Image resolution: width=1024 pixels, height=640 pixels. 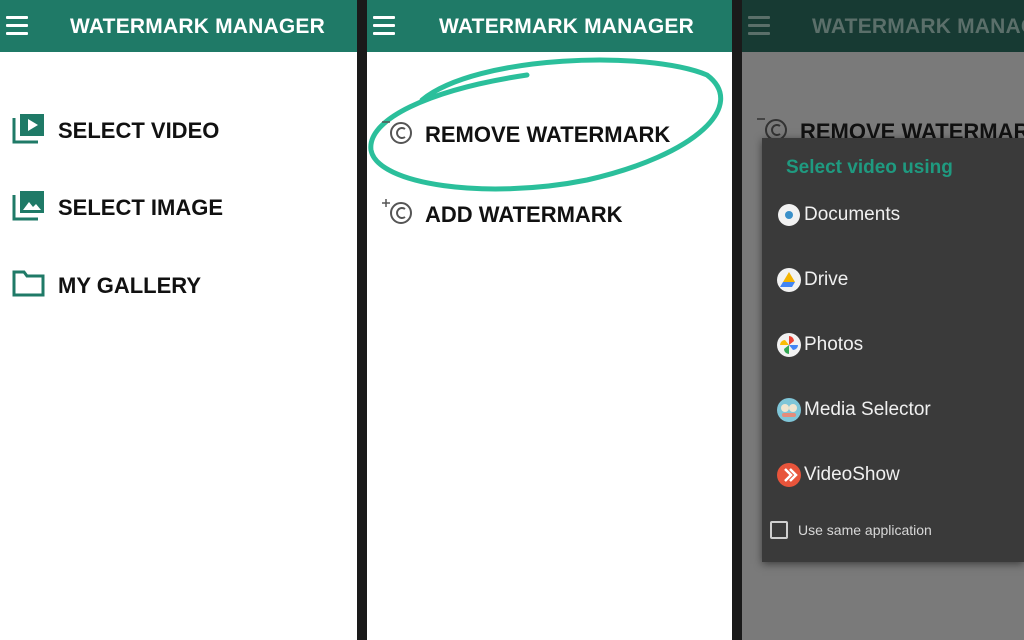 What do you see at coordinates (852, 214) in the screenshot?
I see `option-documents-label: Documents` at bounding box center [852, 214].